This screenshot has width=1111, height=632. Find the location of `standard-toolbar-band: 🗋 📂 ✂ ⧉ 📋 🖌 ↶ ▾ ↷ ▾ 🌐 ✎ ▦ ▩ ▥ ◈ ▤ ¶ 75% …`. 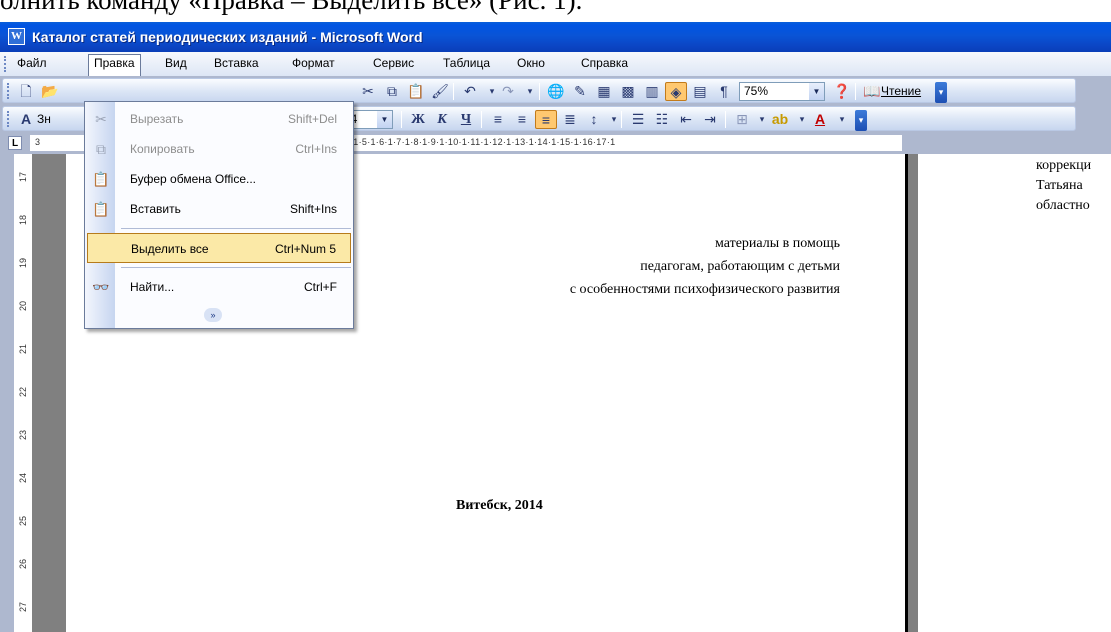

standard-toolbar-band: 🗋 📂 ✂ ⧉ 📋 🖌 ↶ ▾ ↷ ▾ 🌐 ✎ ▦ ▩ ▥ ◈ ▤ ¶ 75% … is located at coordinates (539, 90).